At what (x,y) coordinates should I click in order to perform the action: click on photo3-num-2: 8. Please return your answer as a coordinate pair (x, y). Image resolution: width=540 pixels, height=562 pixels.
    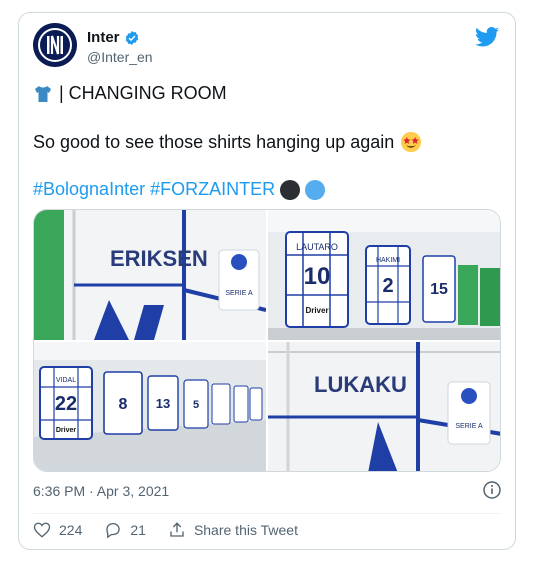
    Looking at the image, I should click on (123, 404).